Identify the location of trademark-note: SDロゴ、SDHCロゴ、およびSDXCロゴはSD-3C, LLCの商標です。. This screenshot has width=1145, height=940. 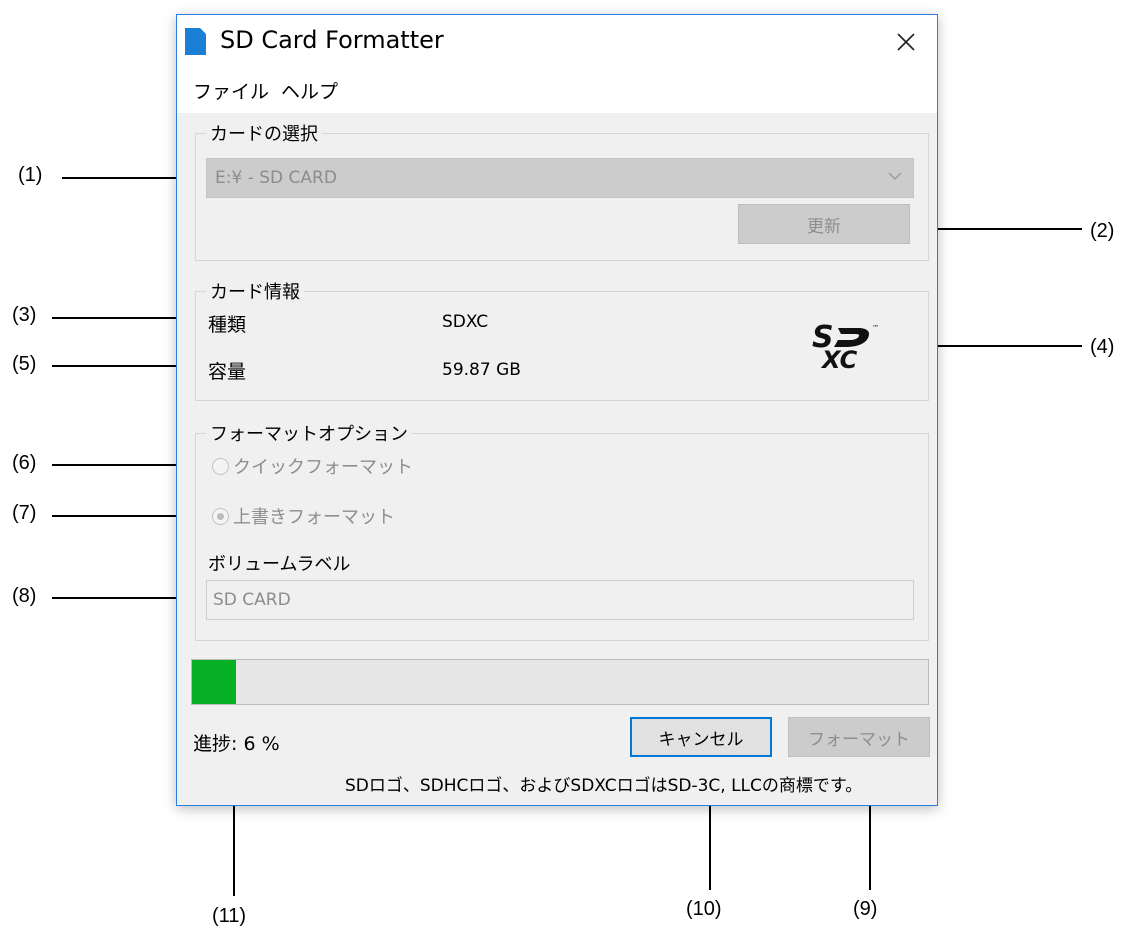
(604, 786).